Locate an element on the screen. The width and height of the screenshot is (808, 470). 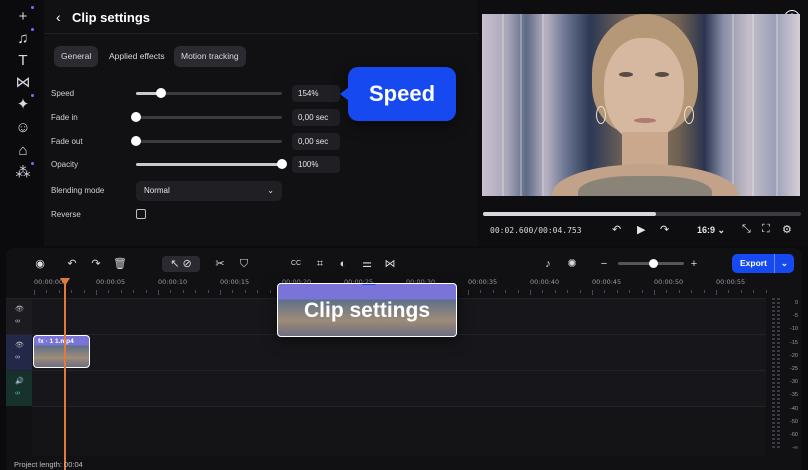
brand-kit-icon: ⌂ is located at coordinates (23, 151).